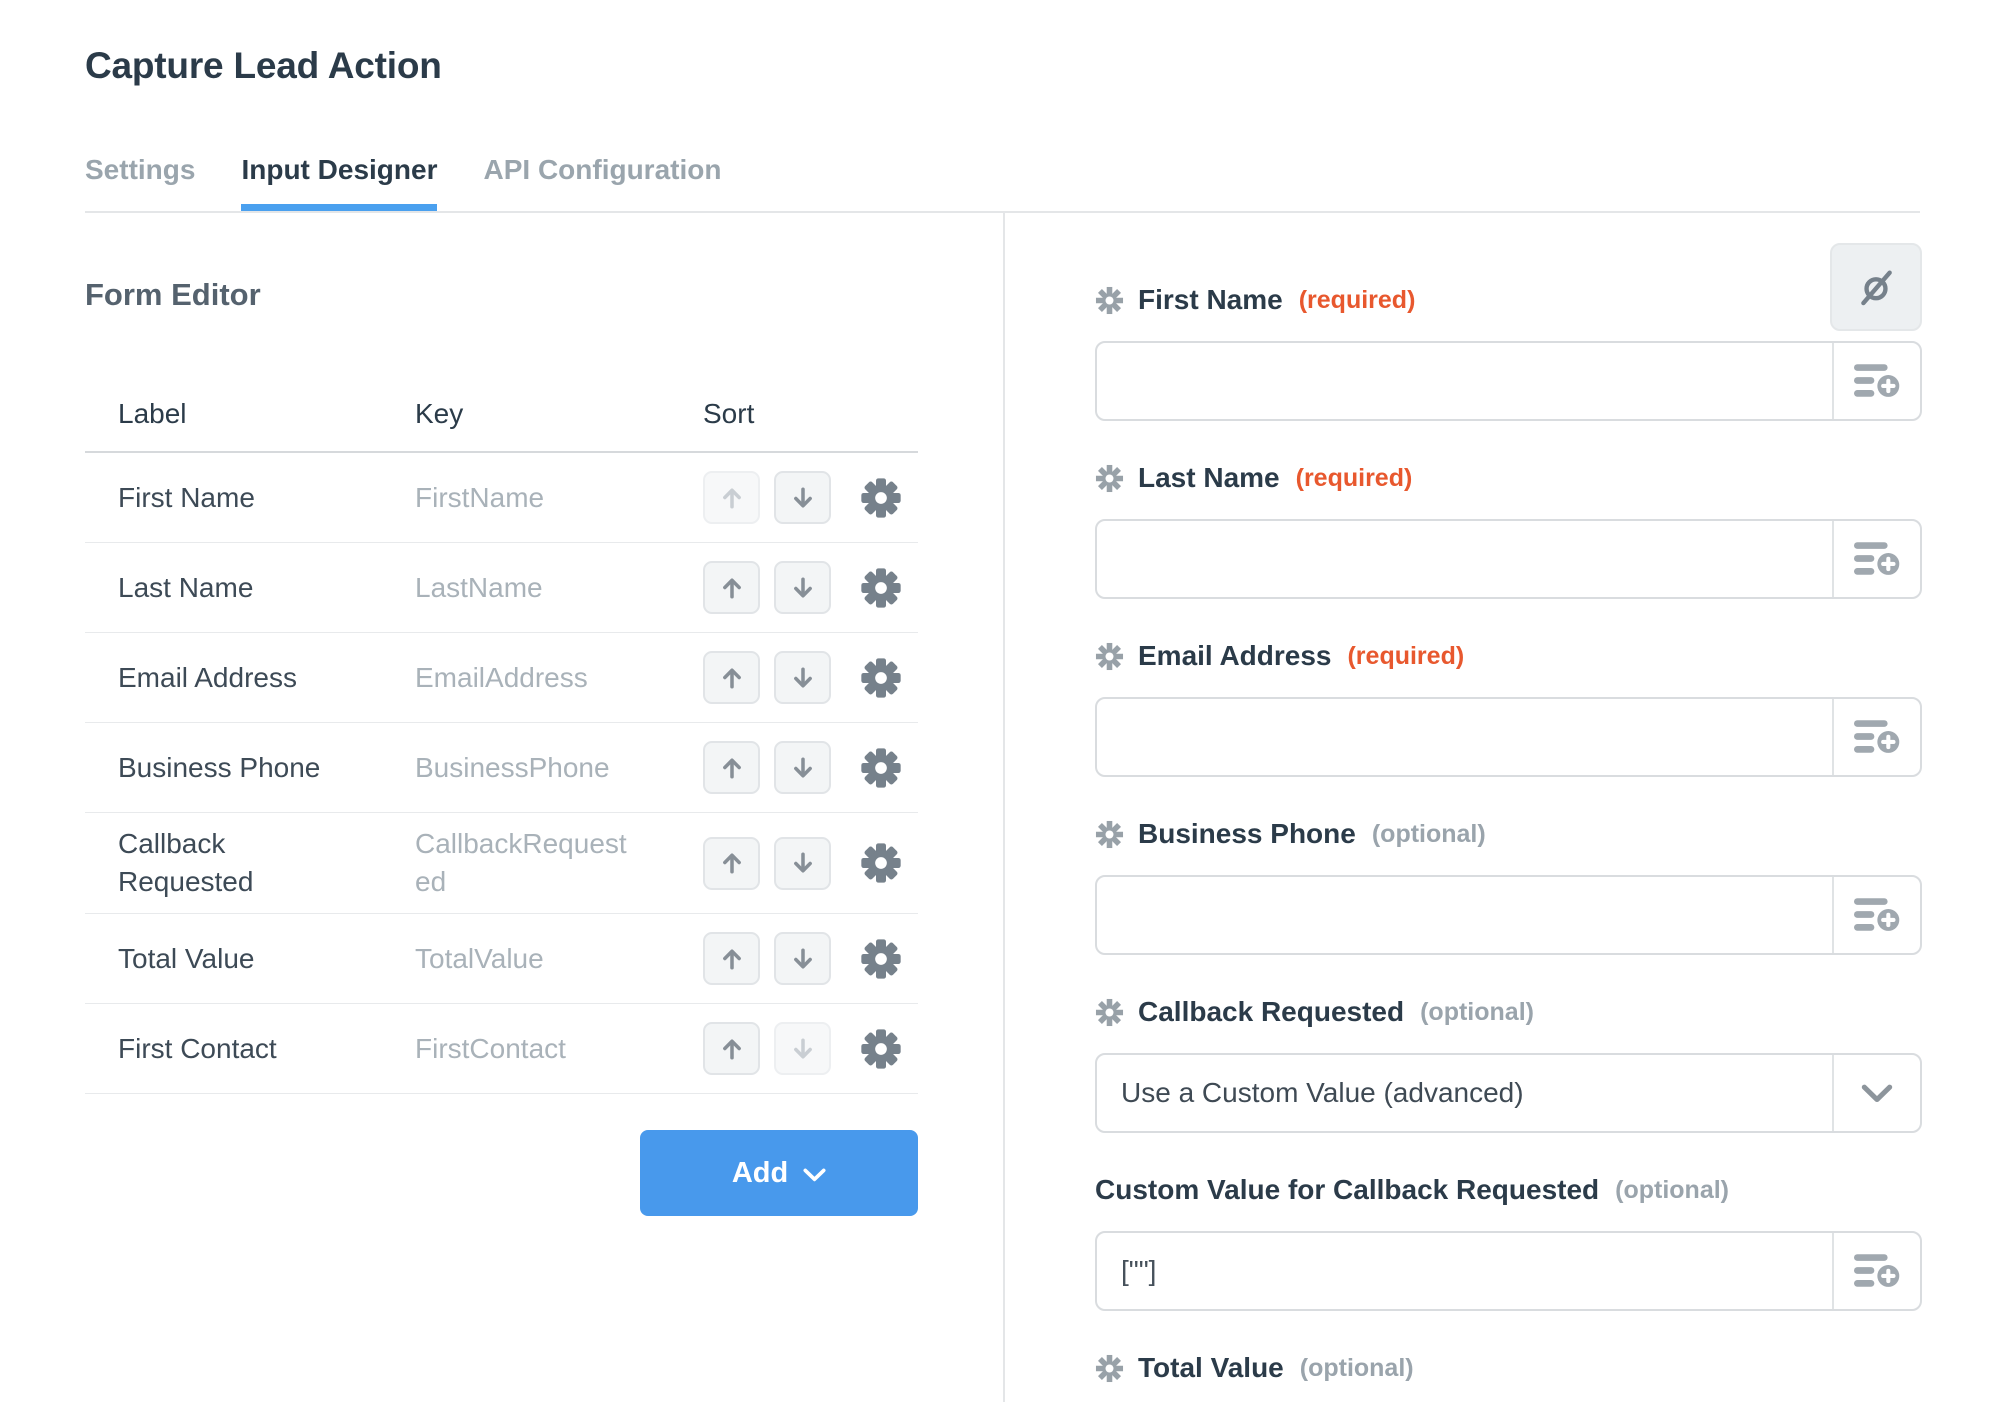 The width and height of the screenshot is (1995, 1402). Describe the element at coordinates (1464, 915) in the screenshot. I see `business-phone-input` at that location.